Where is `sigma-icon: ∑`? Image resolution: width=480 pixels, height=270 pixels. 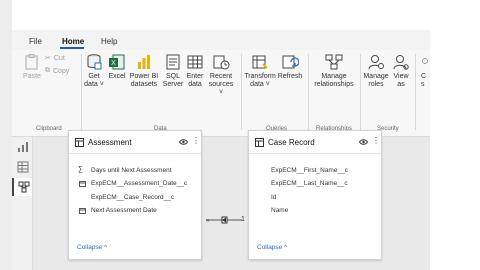
sigma-icon: ∑ is located at coordinates (80, 169).